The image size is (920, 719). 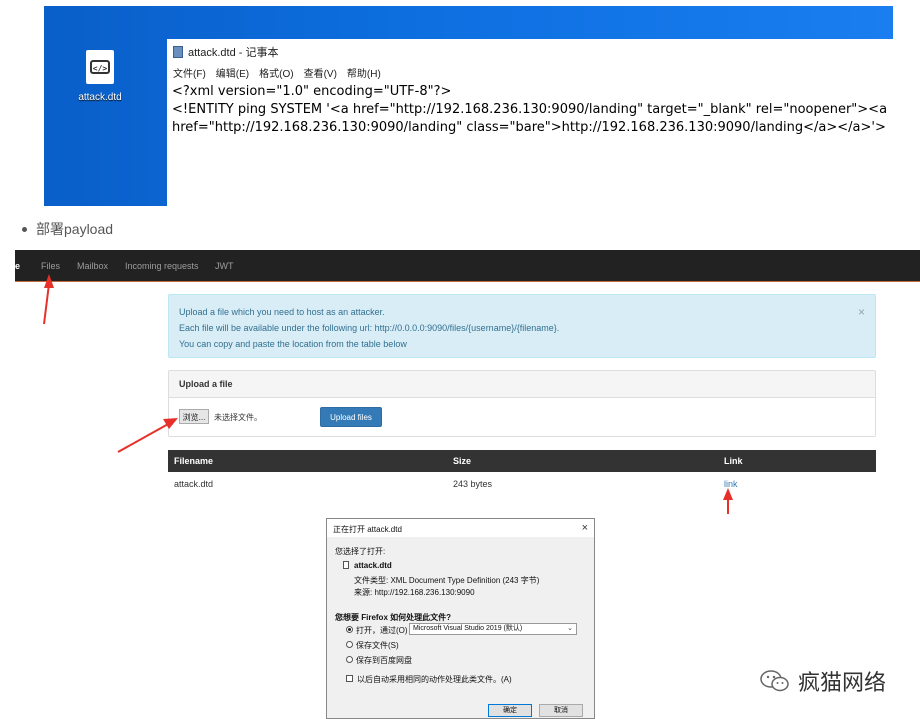 I want to click on alert-close-icon: ×, so click(x=861, y=312).